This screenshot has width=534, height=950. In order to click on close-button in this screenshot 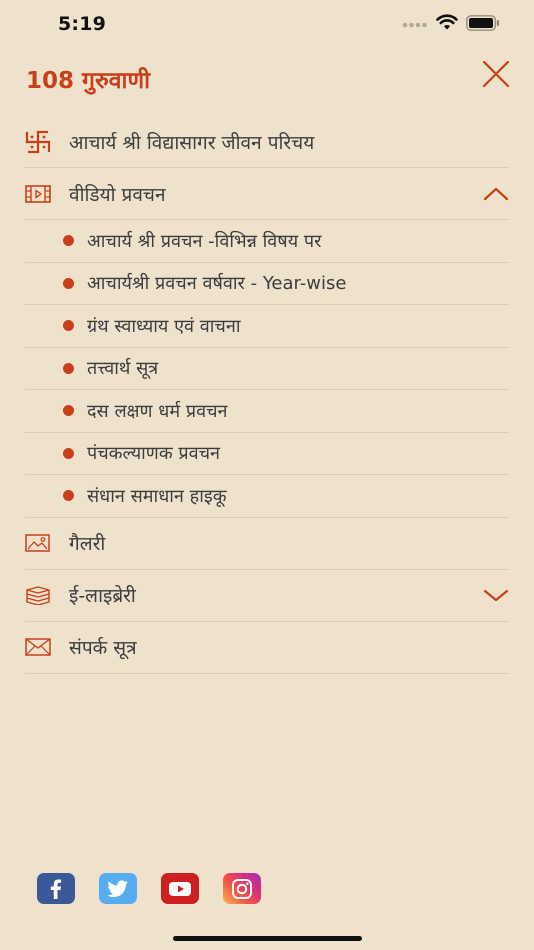, I will do `click(496, 74)`.